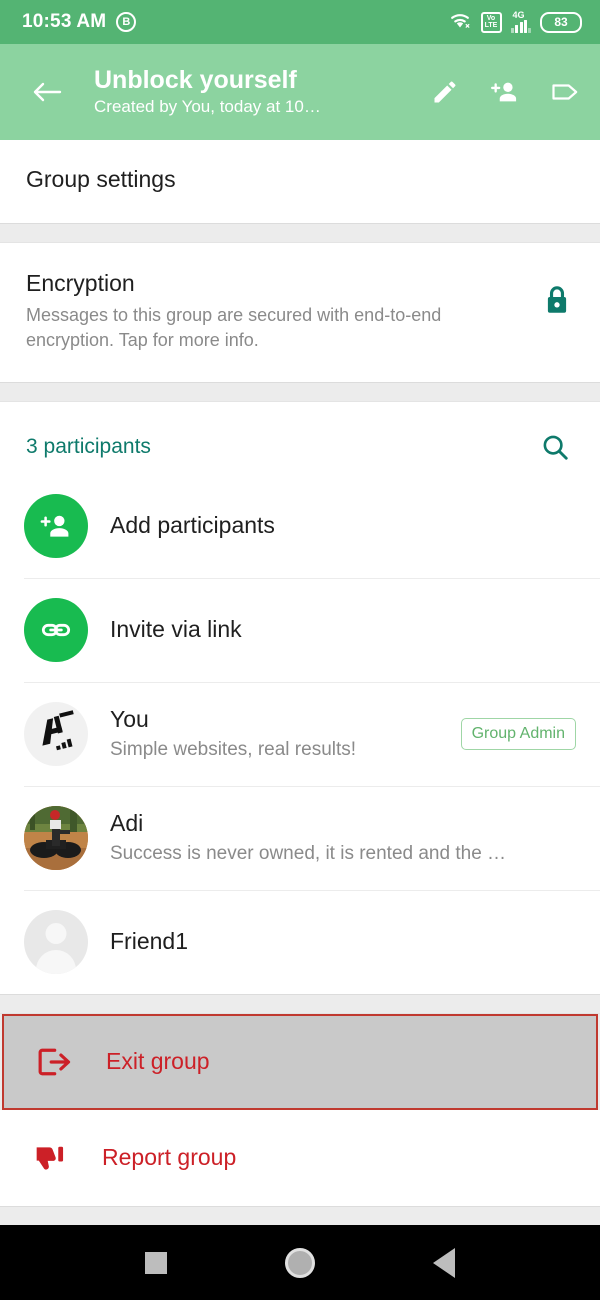 The image size is (600, 1300). I want to click on thumbs-down-icon, so click(50, 1158).